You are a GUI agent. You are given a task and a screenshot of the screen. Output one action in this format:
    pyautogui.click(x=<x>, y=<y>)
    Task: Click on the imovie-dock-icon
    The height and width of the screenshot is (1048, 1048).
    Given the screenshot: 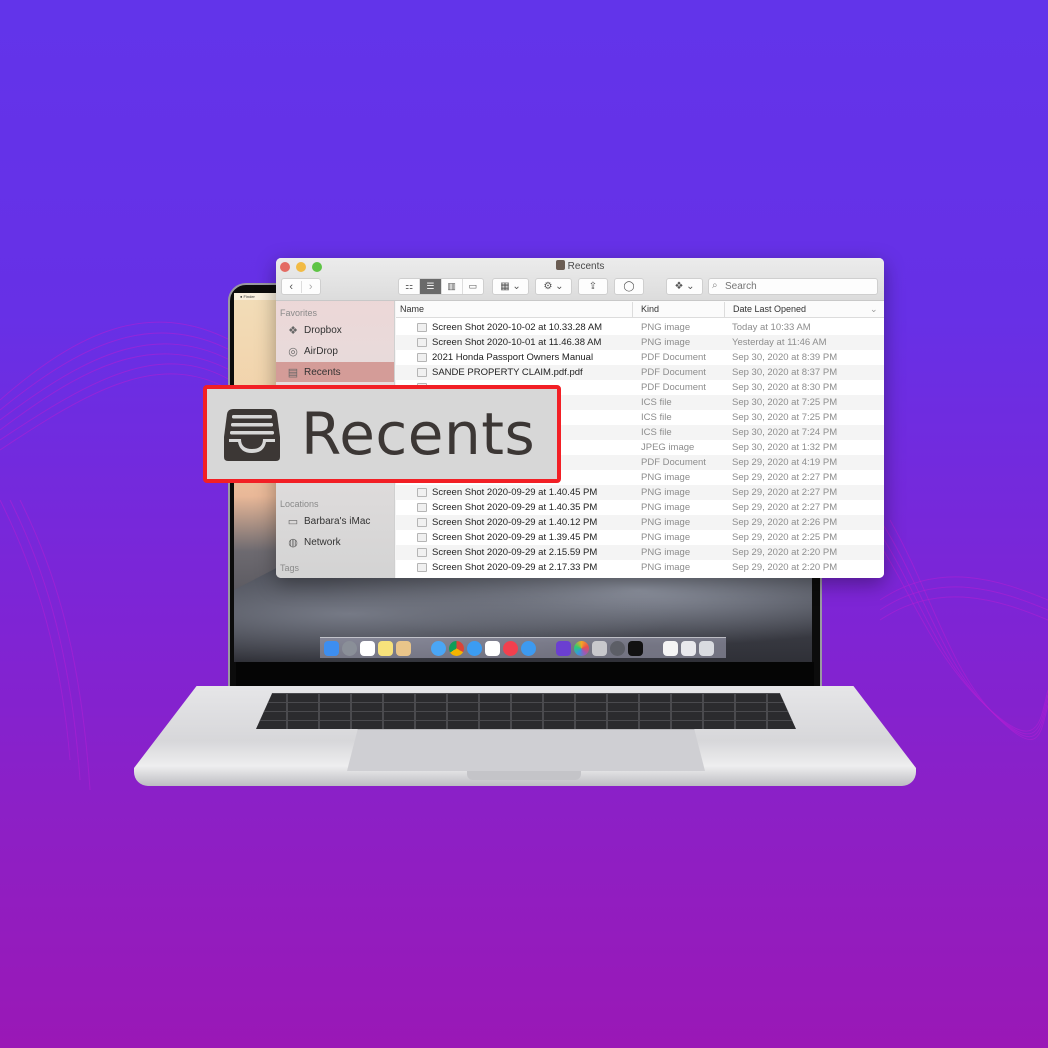 What is the action you would take?
    pyautogui.click(x=563, y=648)
    